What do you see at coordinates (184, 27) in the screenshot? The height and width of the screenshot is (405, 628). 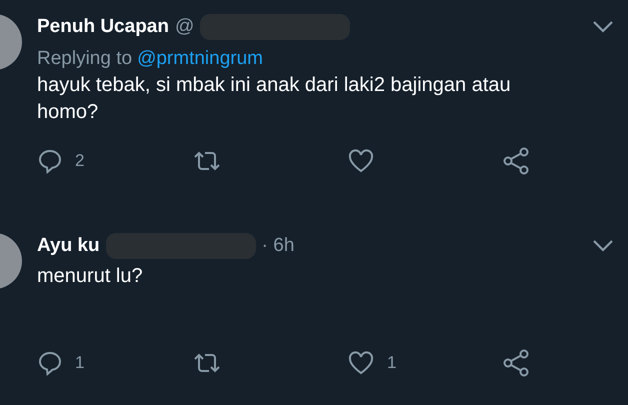 I see `handle-prefix: @` at bounding box center [184, 27].